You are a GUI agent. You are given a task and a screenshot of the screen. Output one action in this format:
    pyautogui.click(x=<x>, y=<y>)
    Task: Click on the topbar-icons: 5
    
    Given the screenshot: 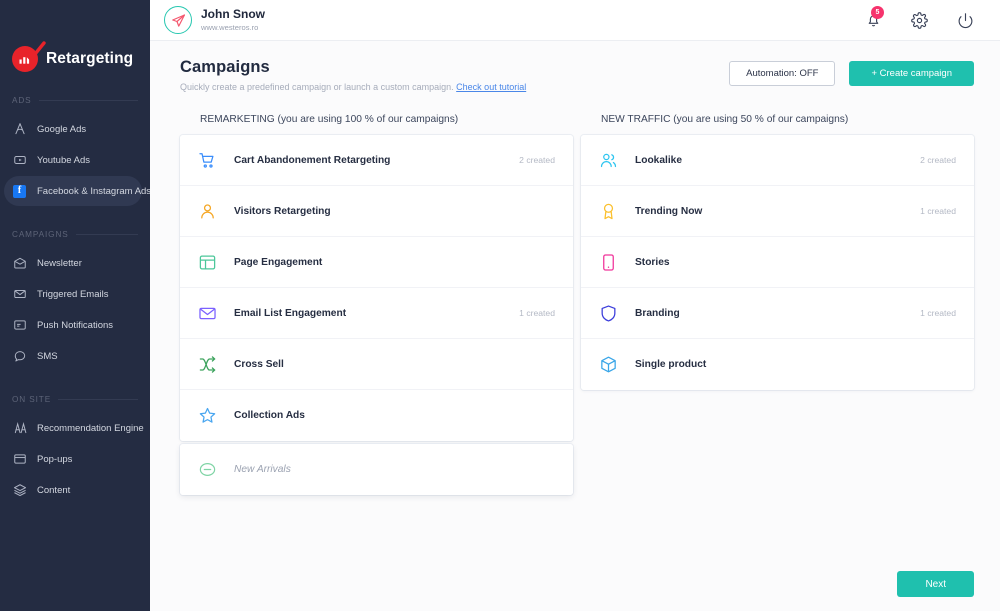 What is the action you would take?
    pyautogui.click(x=919, y=17)
    